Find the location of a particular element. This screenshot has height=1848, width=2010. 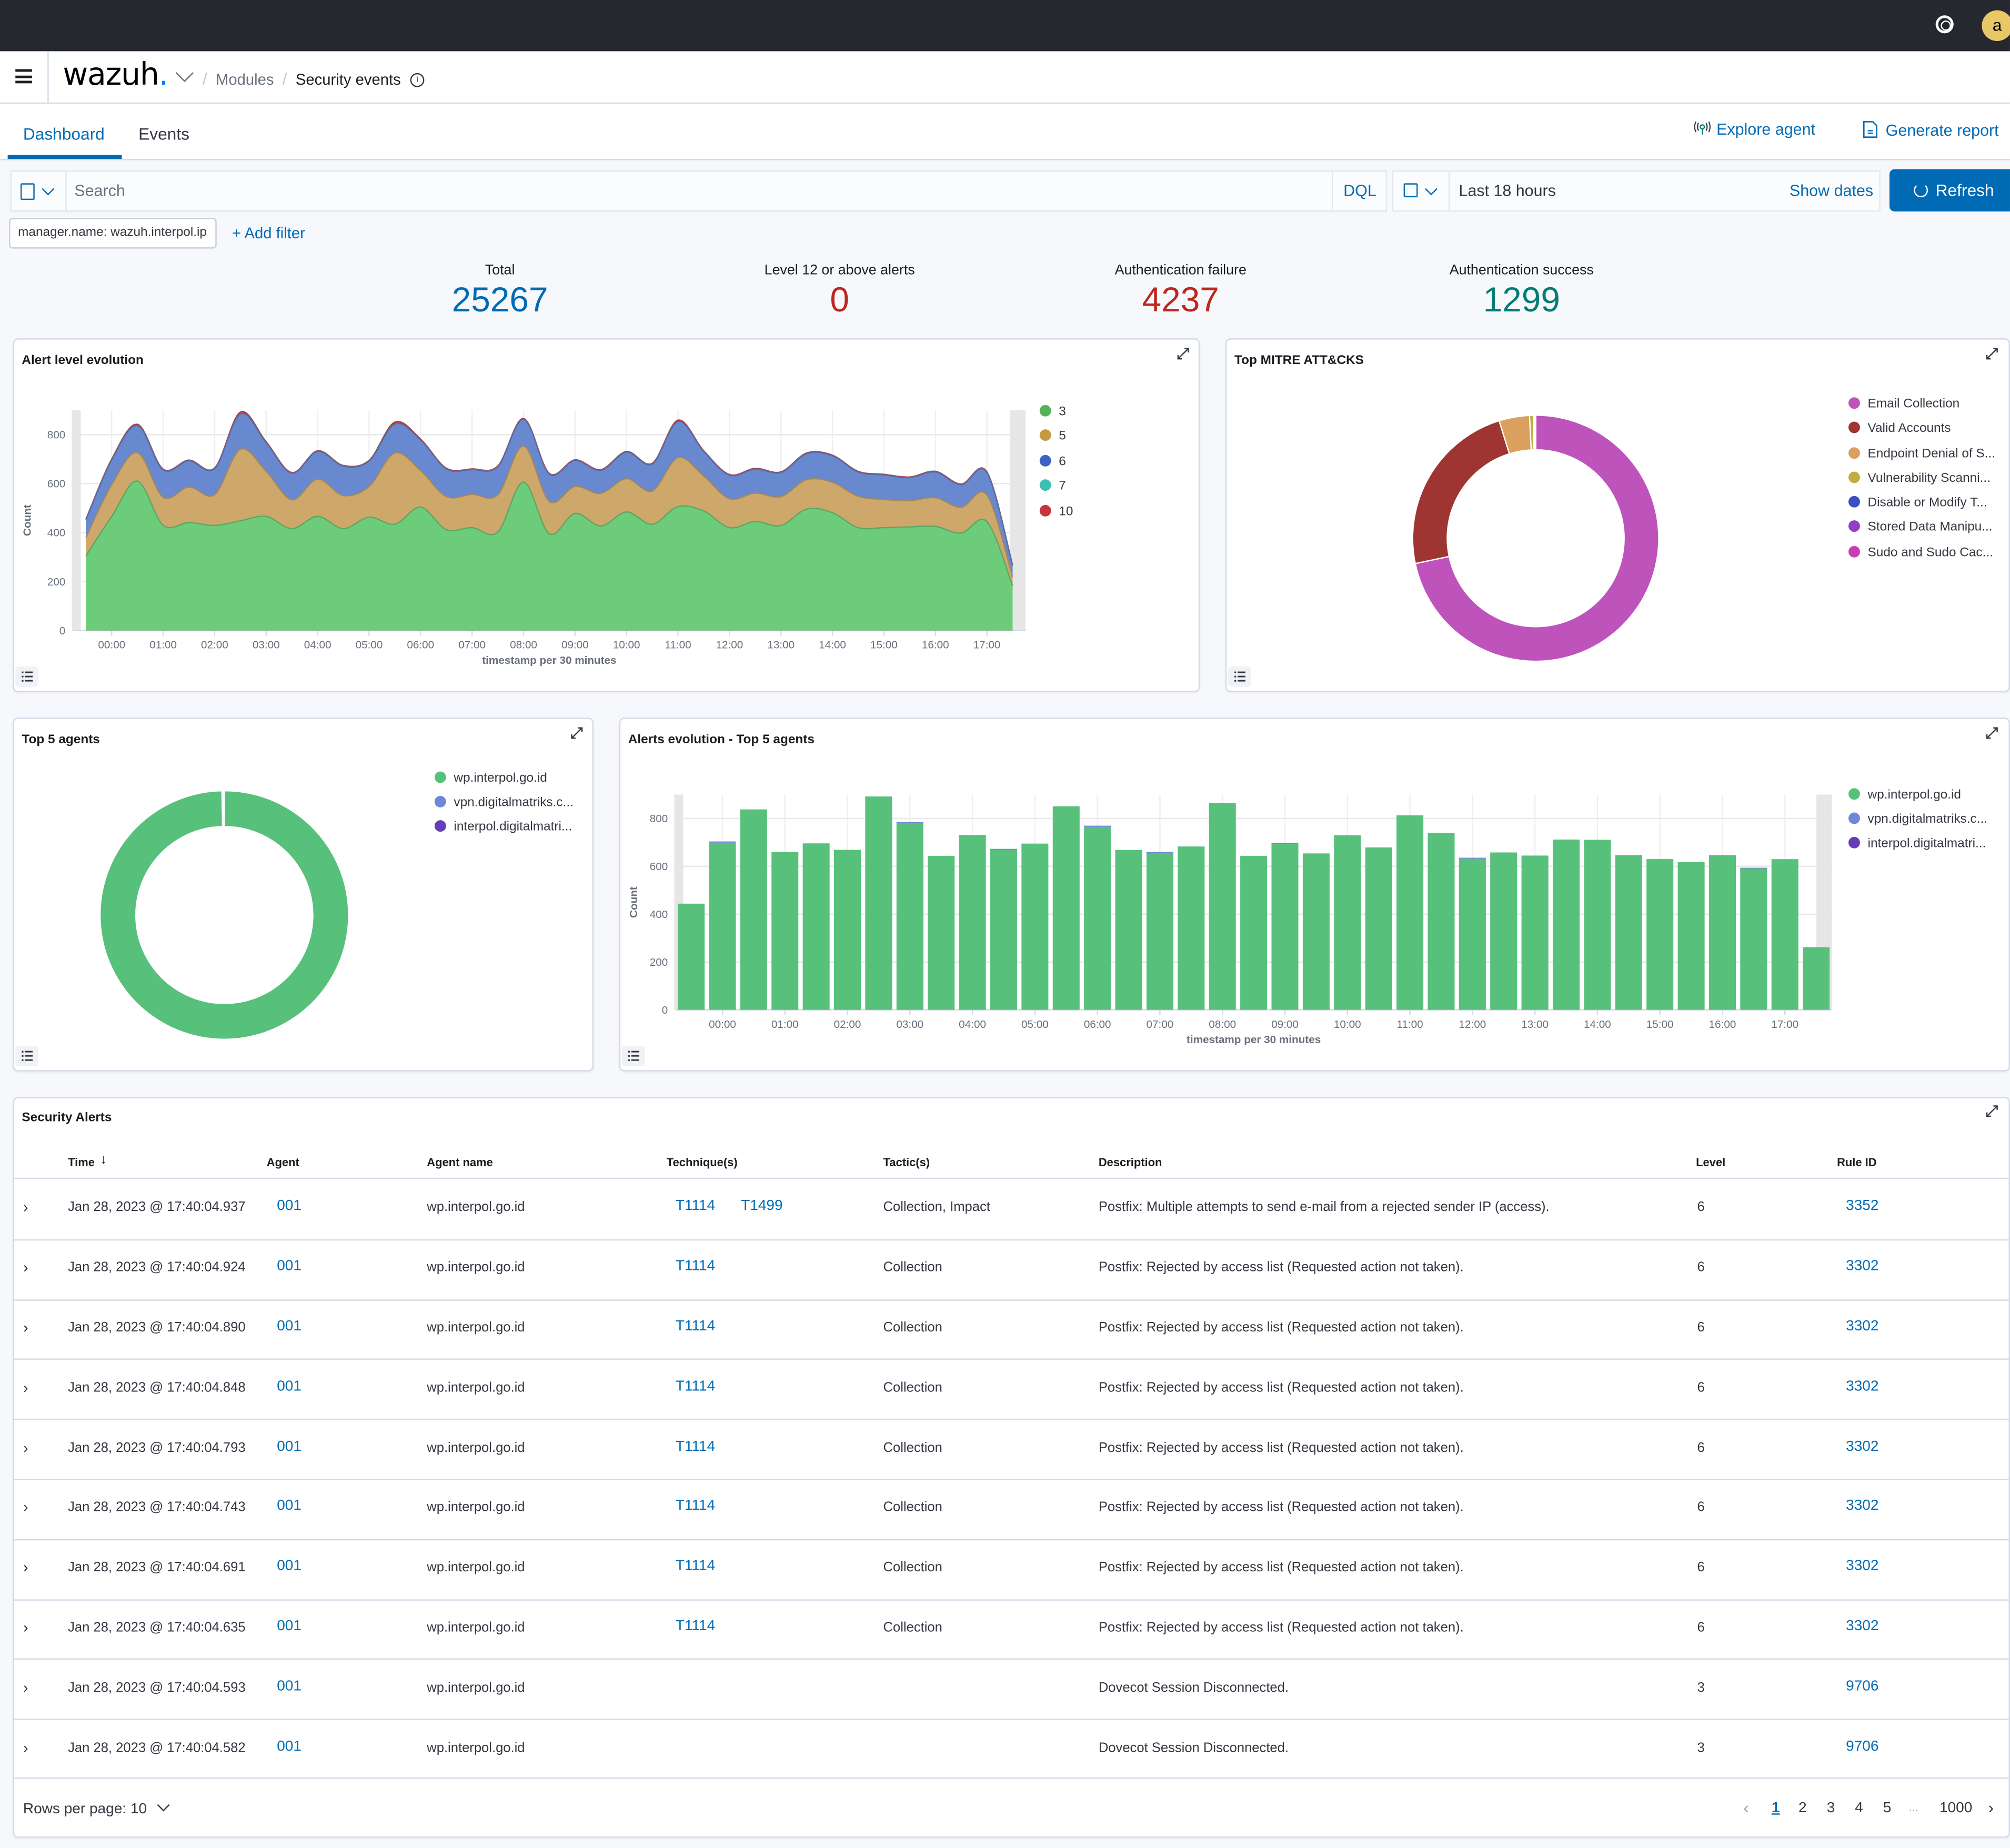

user-avatar: a is located at coordinates (1996, 26).